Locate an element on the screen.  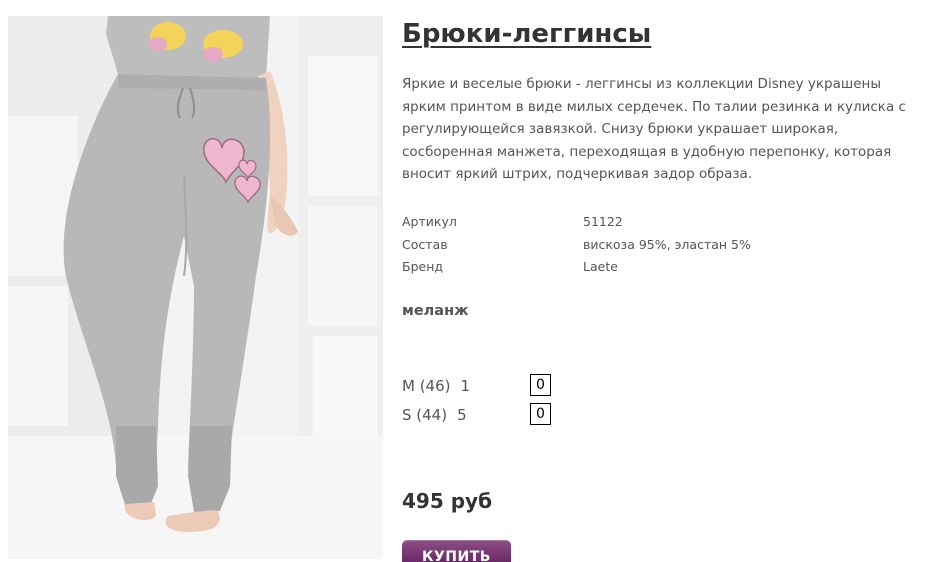
spec-row-composition: Состав вискоза 95%, эластан 5% is located at coordinates (576, 245).